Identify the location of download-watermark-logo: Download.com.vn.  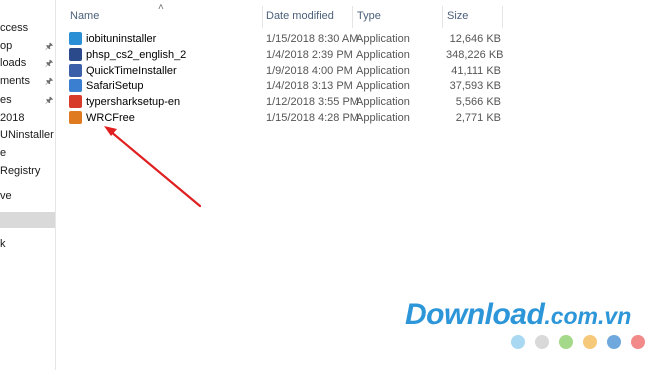
(518, 315).